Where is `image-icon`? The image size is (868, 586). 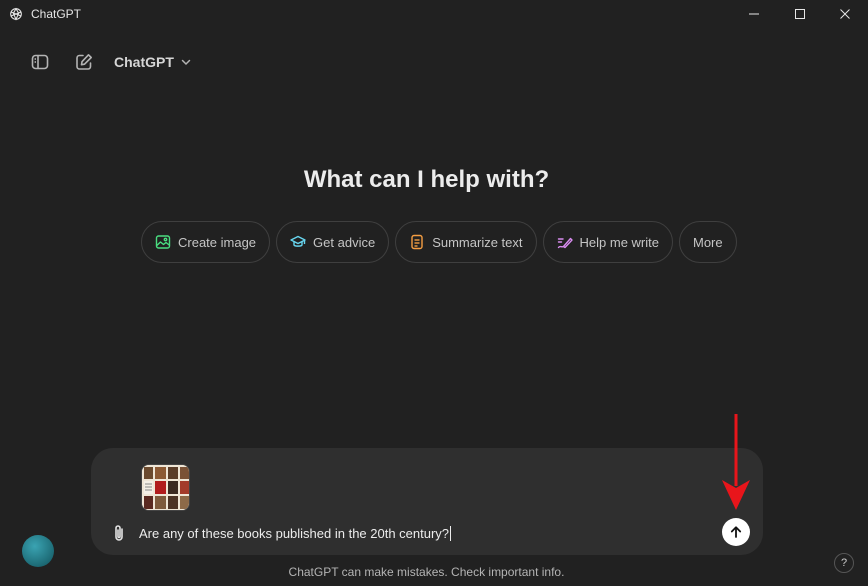
image-icon is located at coordinates (163, 242).